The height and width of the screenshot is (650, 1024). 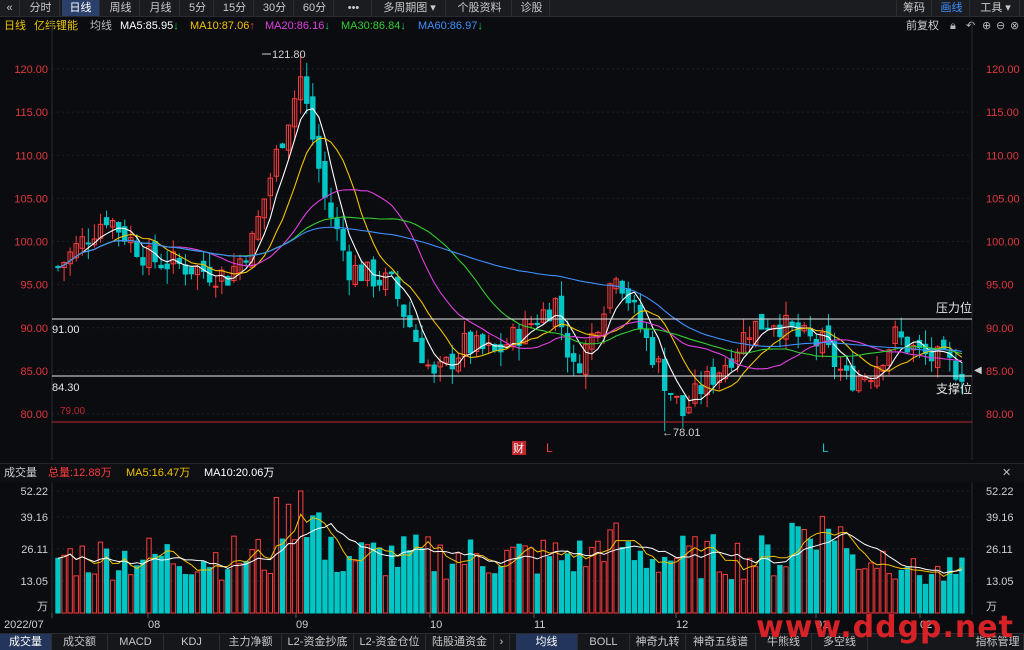 I want to click on tab-l2-bottom: L2-资金抄底, so click(x=318, y=642).